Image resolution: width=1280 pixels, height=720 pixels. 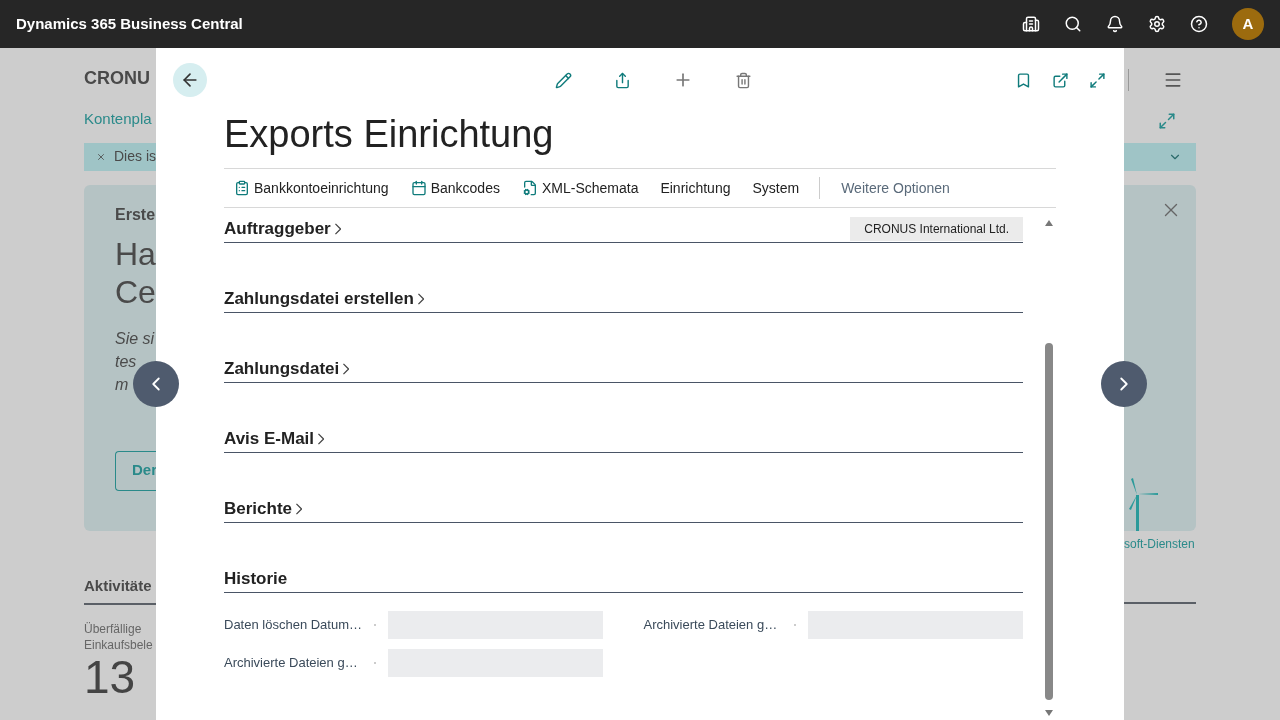 What do you see at coordinates (622, 80) in the screenshot?
I see `share-icon` at bounding box center [622, 80].